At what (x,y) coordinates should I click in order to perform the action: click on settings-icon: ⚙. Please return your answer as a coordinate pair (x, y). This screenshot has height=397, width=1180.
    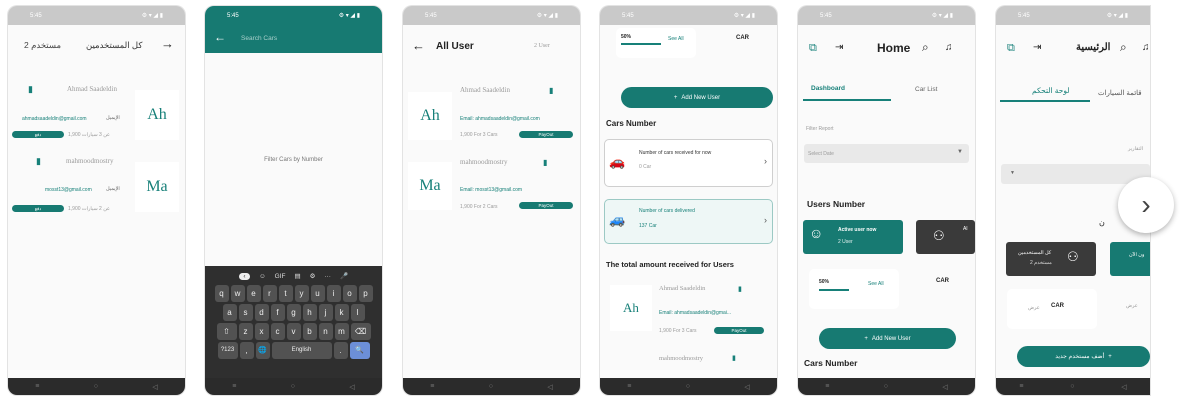
    Looking at the image, I should click on (313, 276).